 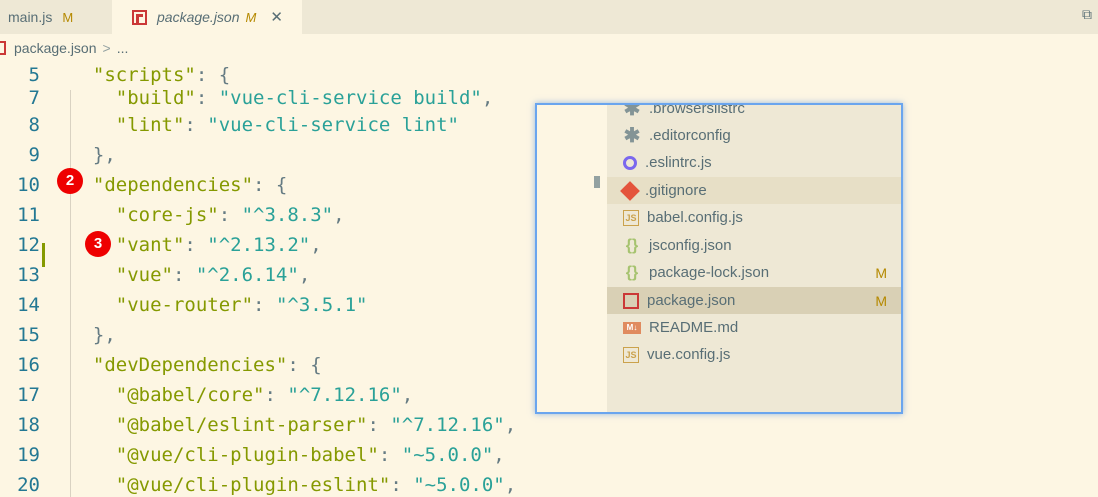 What do you see at coordinates (34, 155) in the screenshot?
I see `line-number: 9` at bounding box center [34, 155].